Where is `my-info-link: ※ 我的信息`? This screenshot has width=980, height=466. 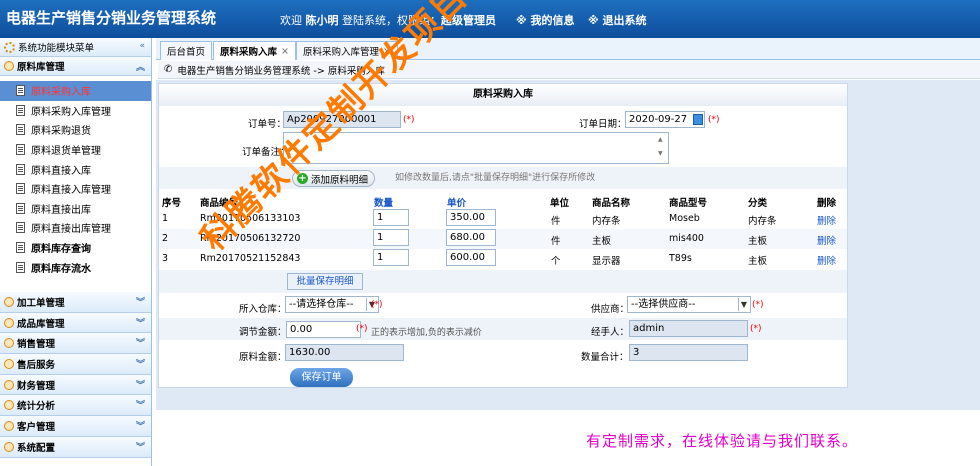 my-info-link: ※ 我的信息 is located at coordinates (545, 20).